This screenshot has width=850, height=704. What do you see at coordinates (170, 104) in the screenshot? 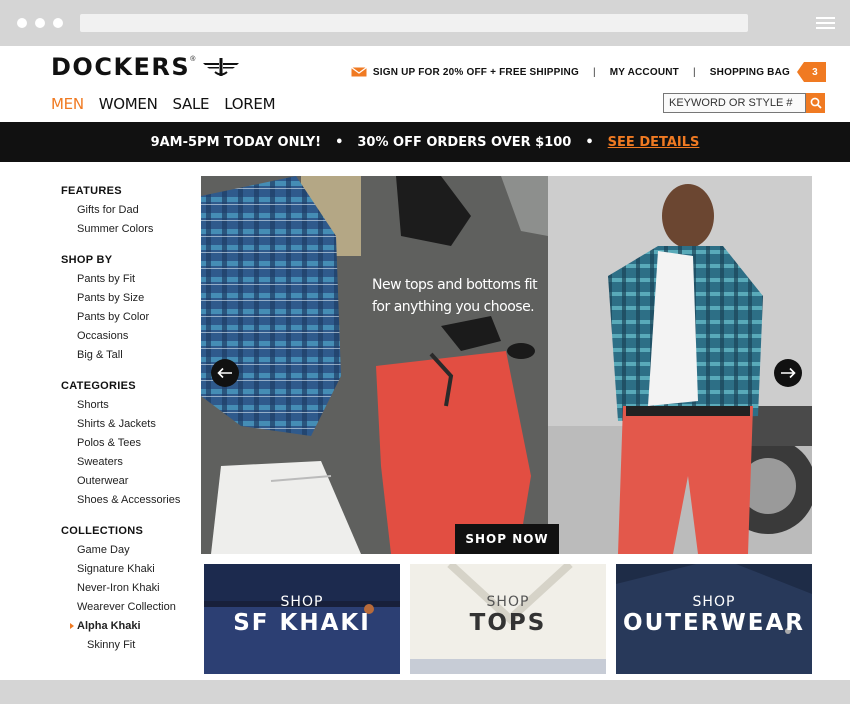
I see `main-nav: MEN WOMEN SALE LOREM` at bounding box center [170, 104].